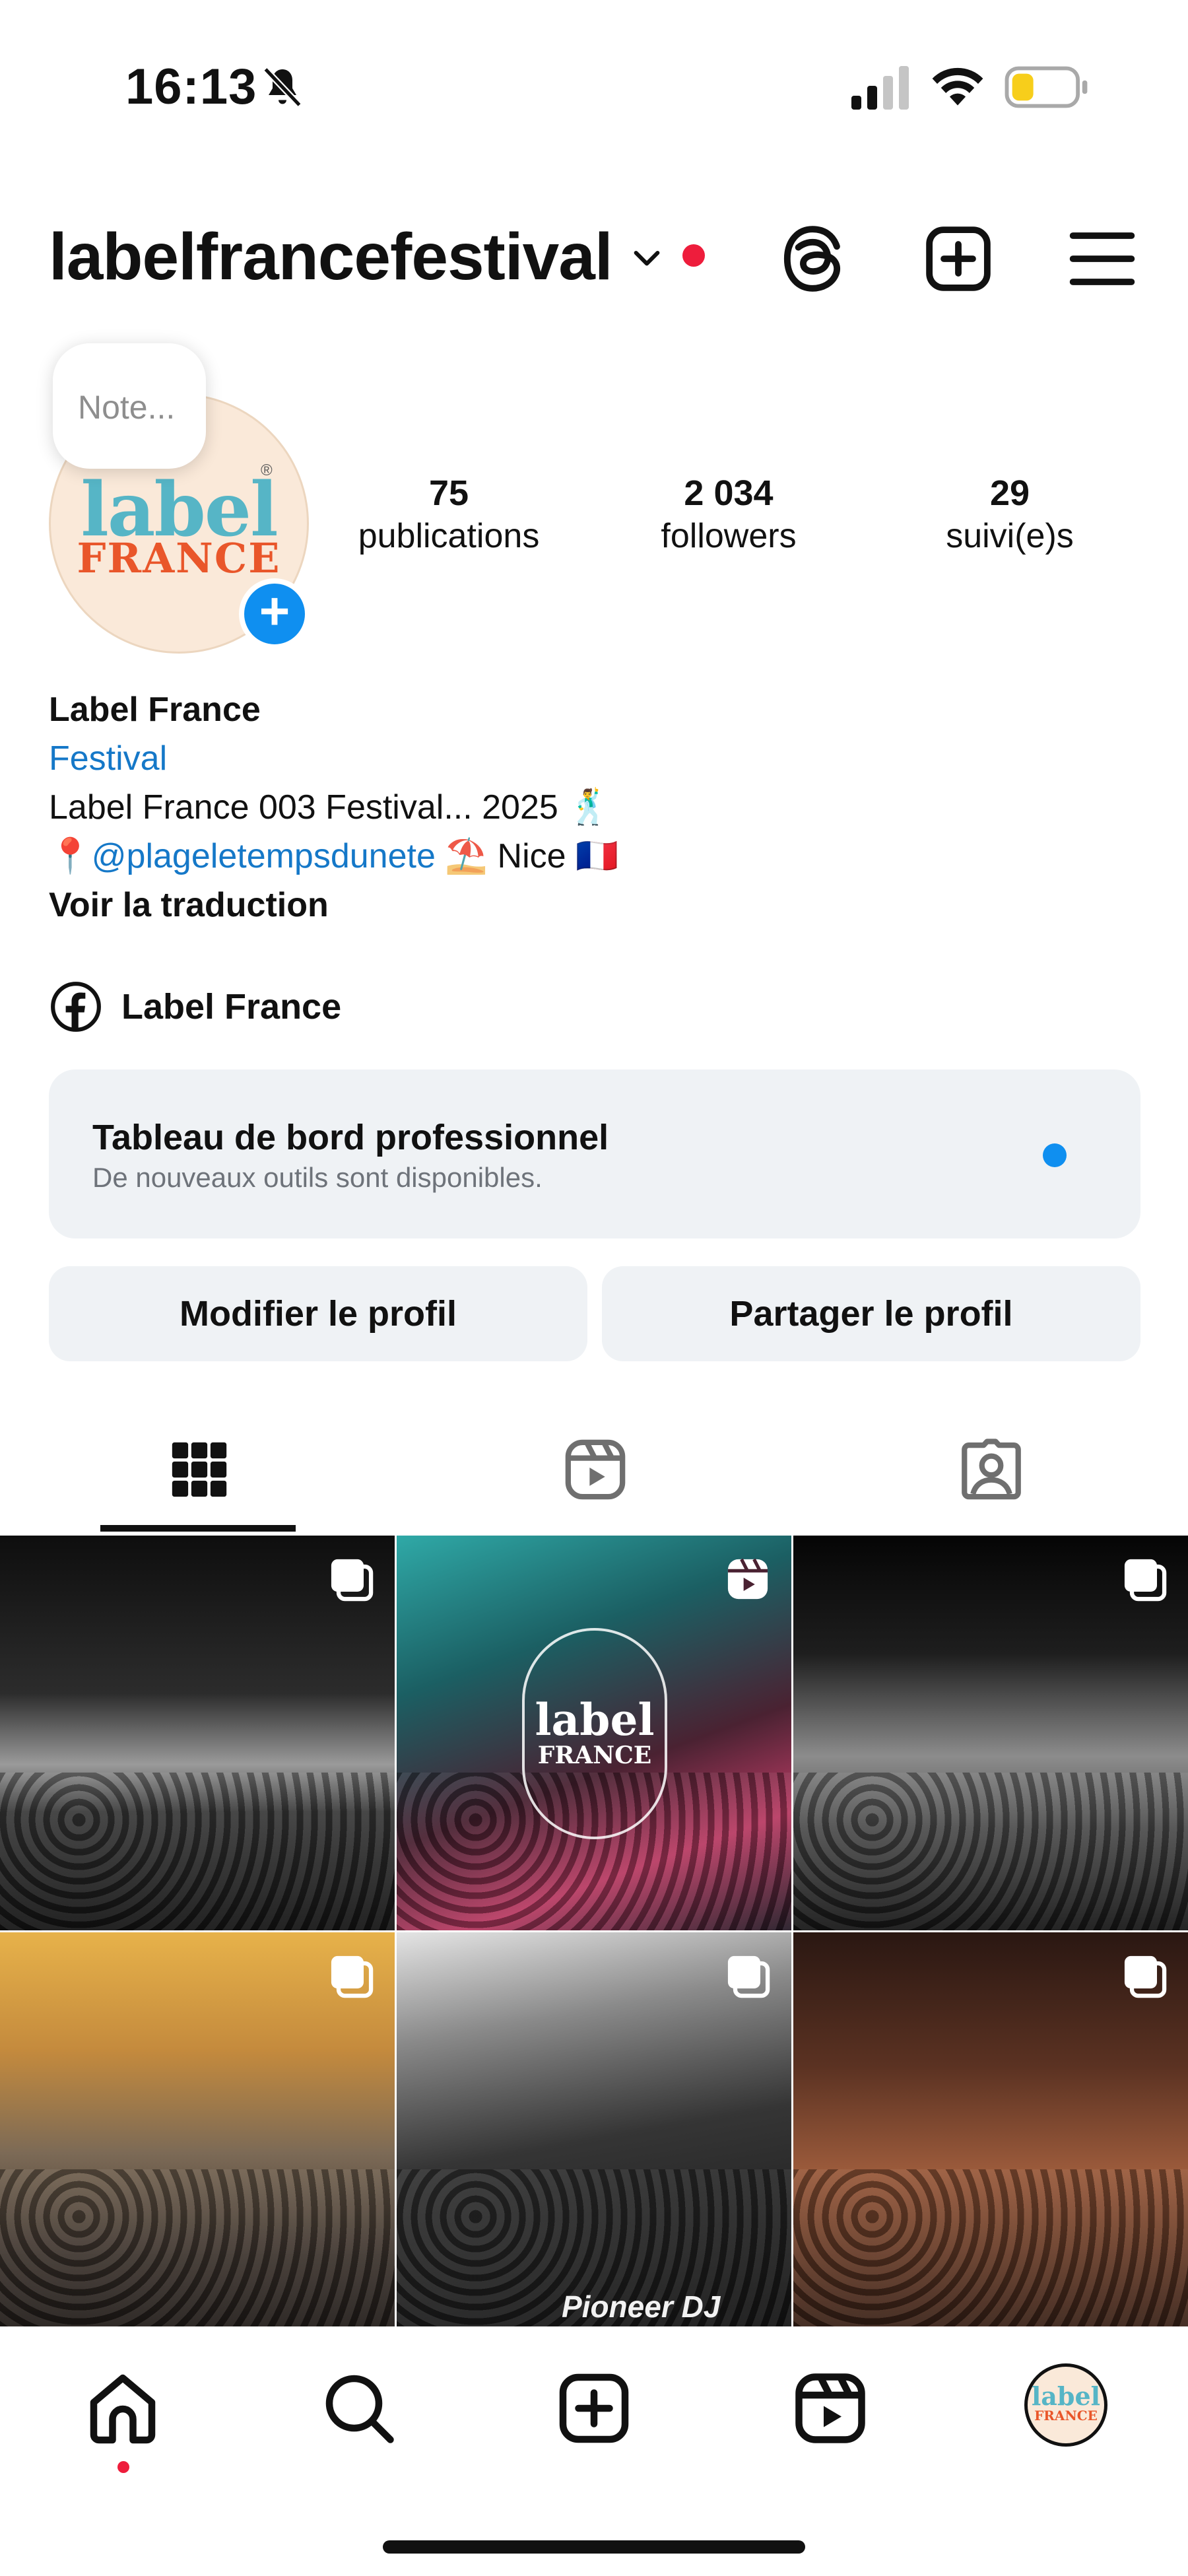  Describe the element at coordinates (594, 2129) in the screenshot. I see `post-thumbnail: Pioneer DJ` at that location.